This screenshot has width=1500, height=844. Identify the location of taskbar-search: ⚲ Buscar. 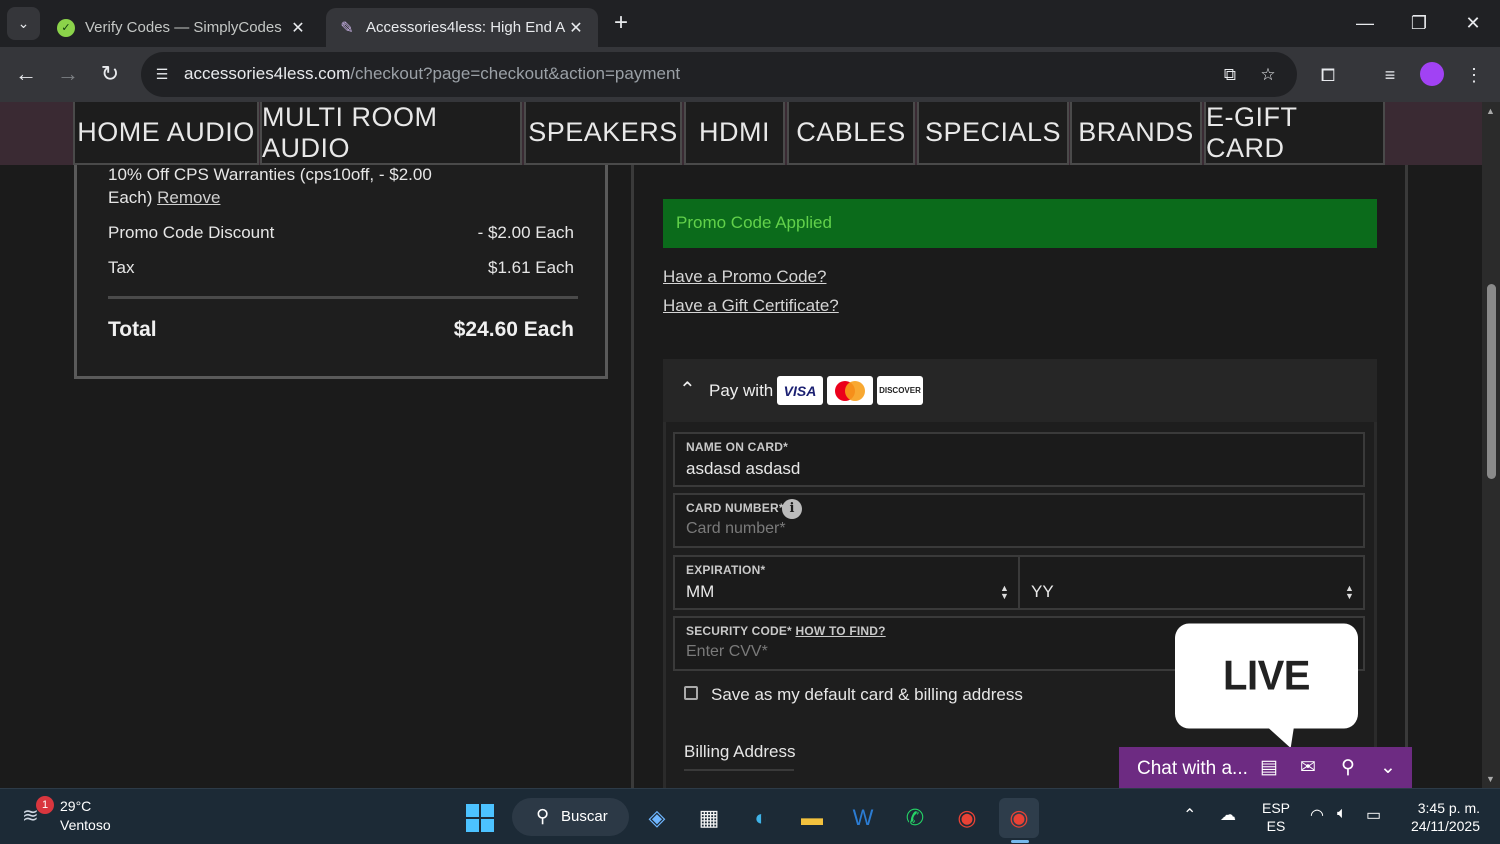
(570, 817).